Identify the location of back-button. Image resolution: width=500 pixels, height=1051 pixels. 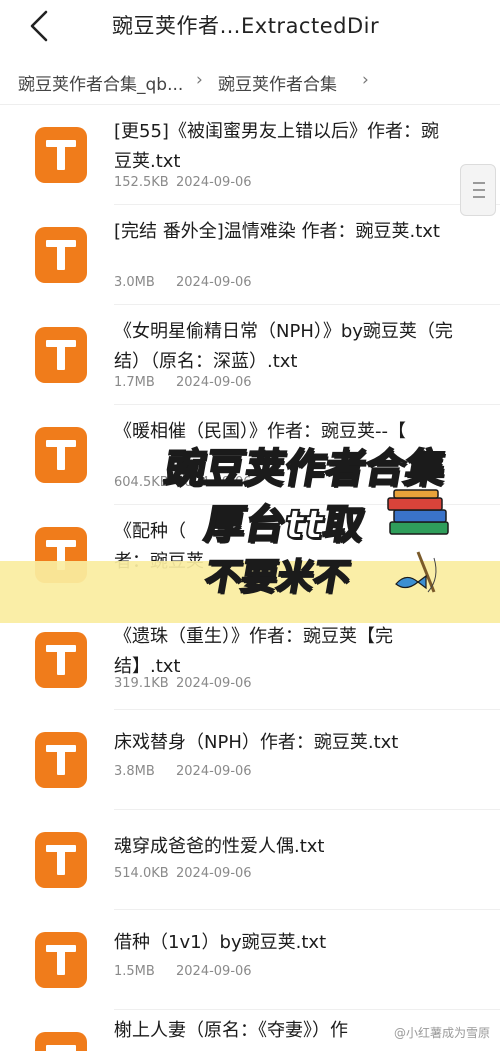
(42, 26).